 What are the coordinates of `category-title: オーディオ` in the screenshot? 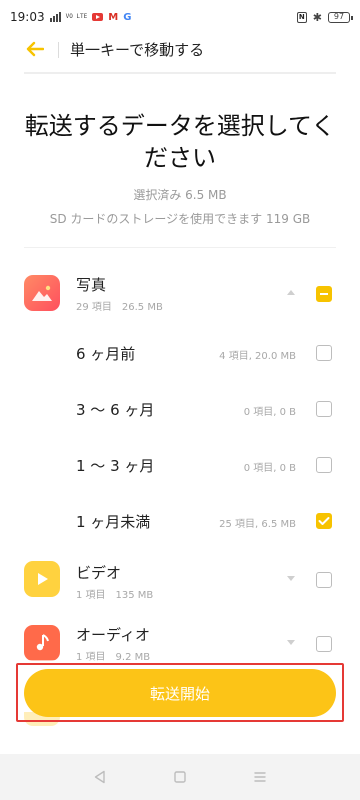 It's located at (113, 635).